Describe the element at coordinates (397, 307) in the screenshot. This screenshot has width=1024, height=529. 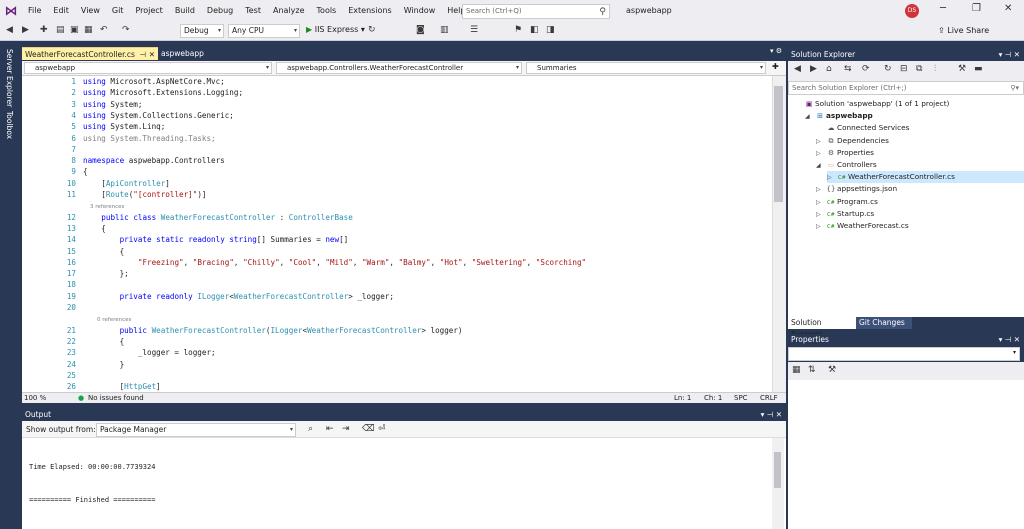
I see `code-line: 20` at that location.